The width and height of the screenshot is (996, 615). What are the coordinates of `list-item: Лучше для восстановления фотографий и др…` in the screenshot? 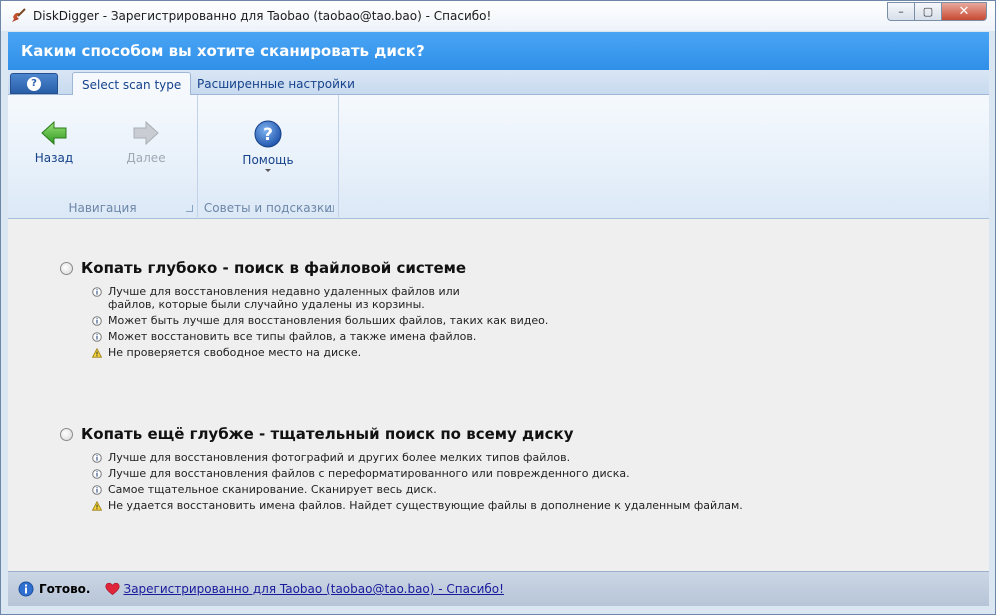 It's located at (417, 457).